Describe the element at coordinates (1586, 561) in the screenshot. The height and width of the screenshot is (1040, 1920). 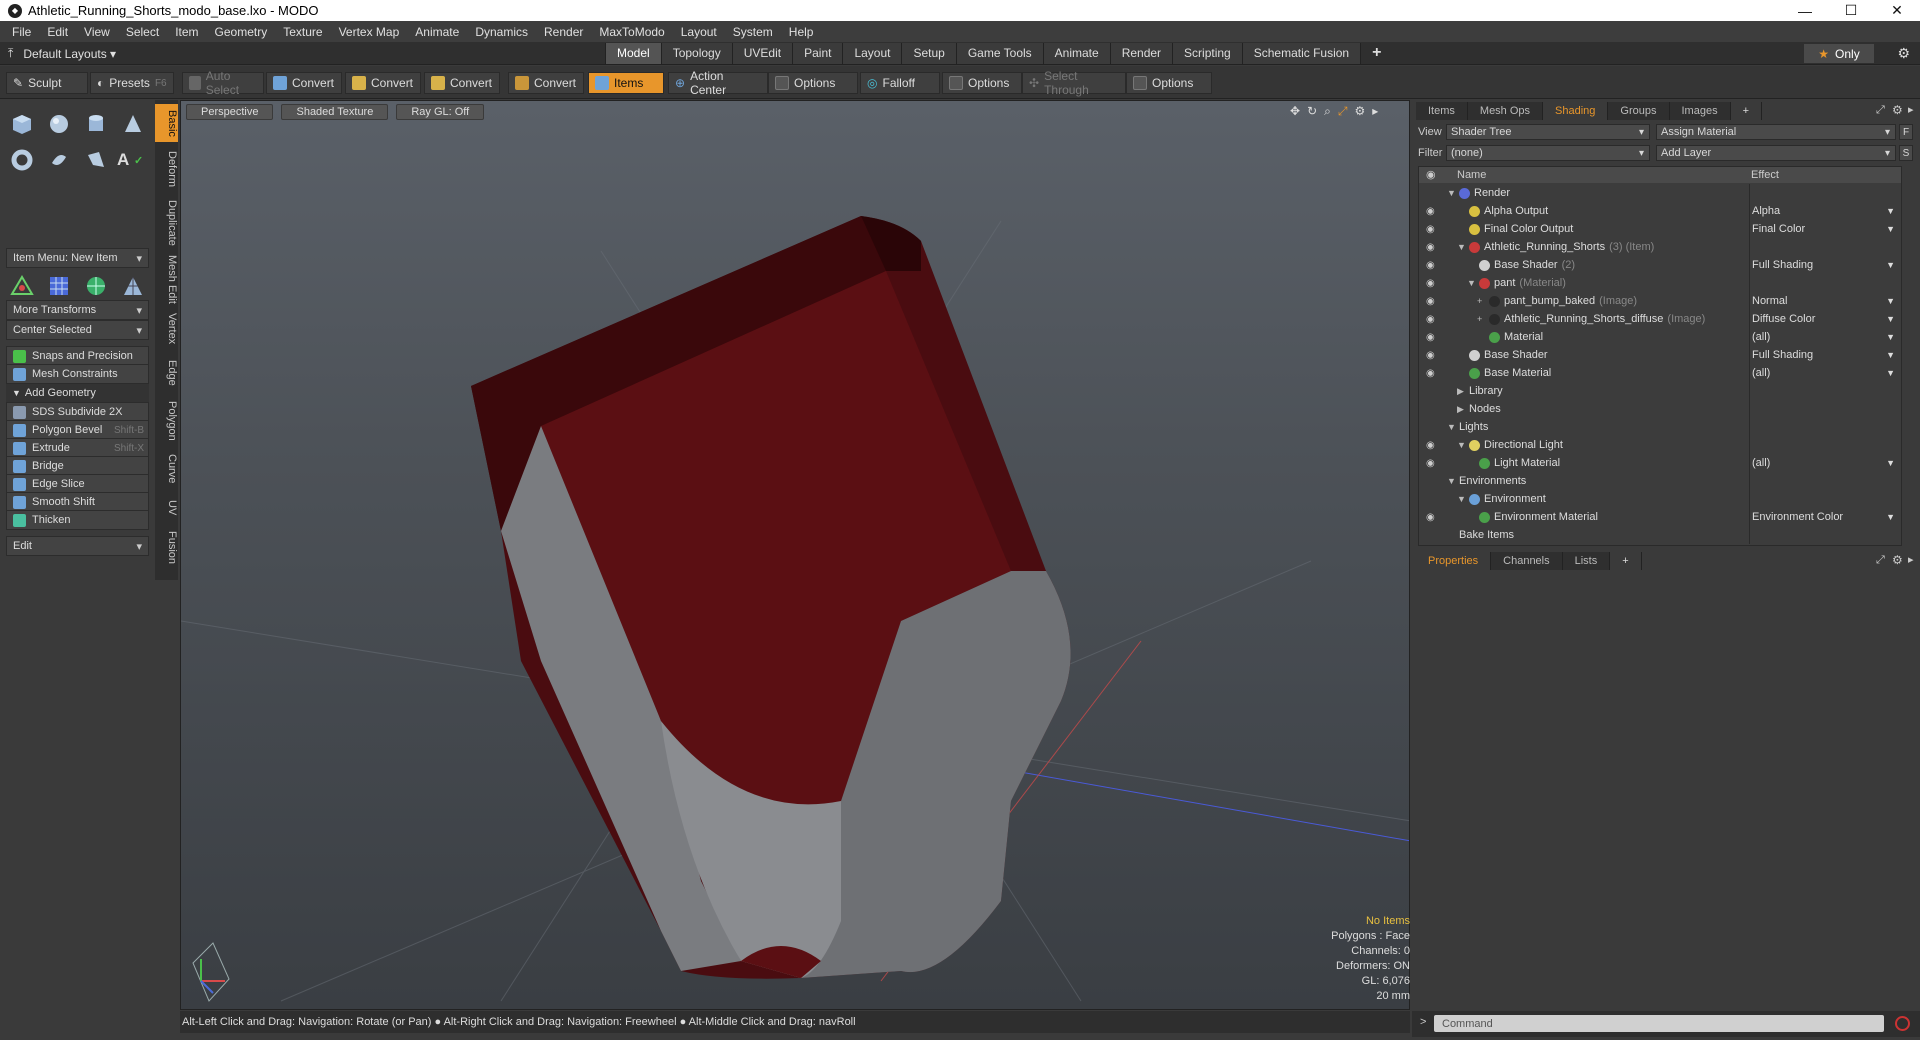
I see `lower-tab-lists: Lists` at that location.